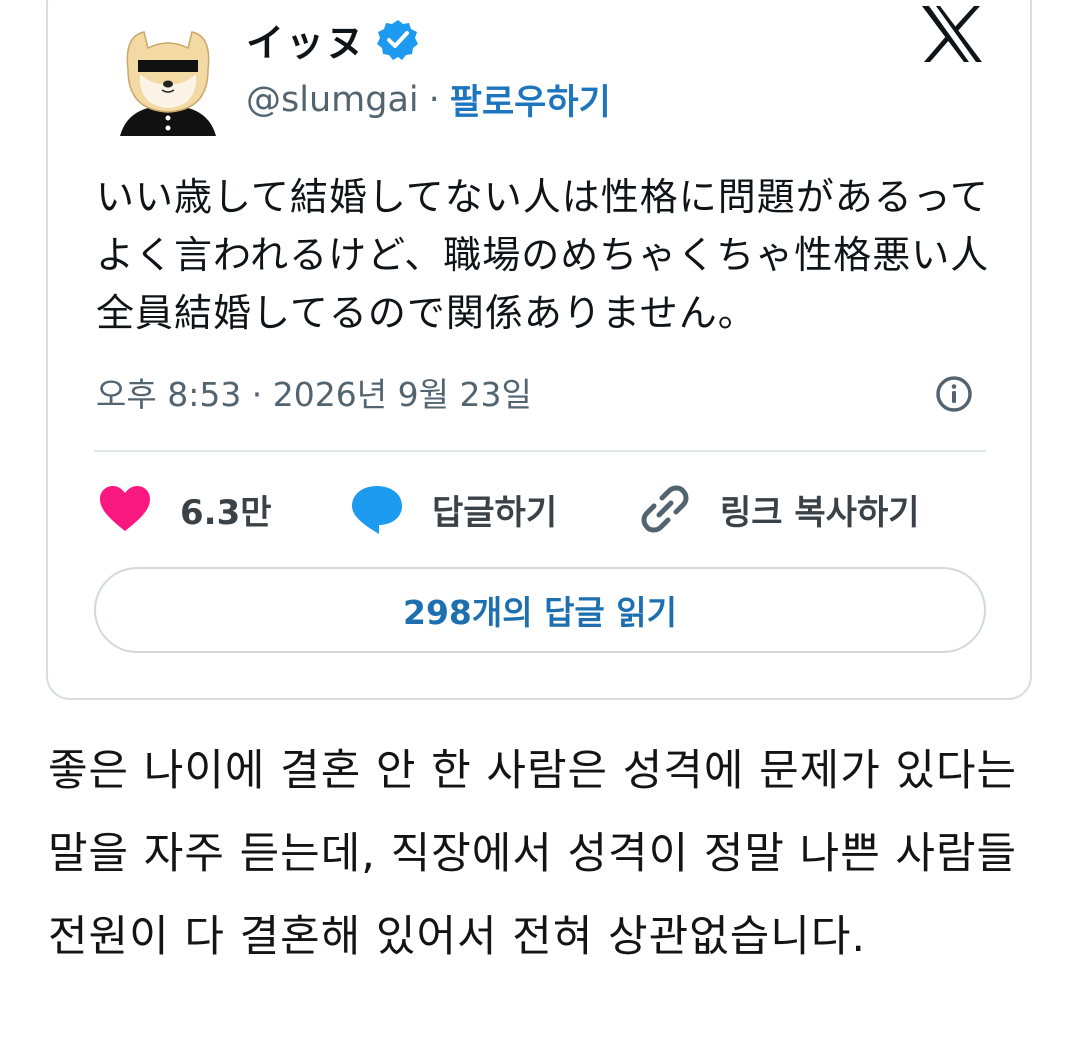 The image size is (1080, 1041). I want to click on copy-link-label: 링크 복사하기, so click(820, 512).